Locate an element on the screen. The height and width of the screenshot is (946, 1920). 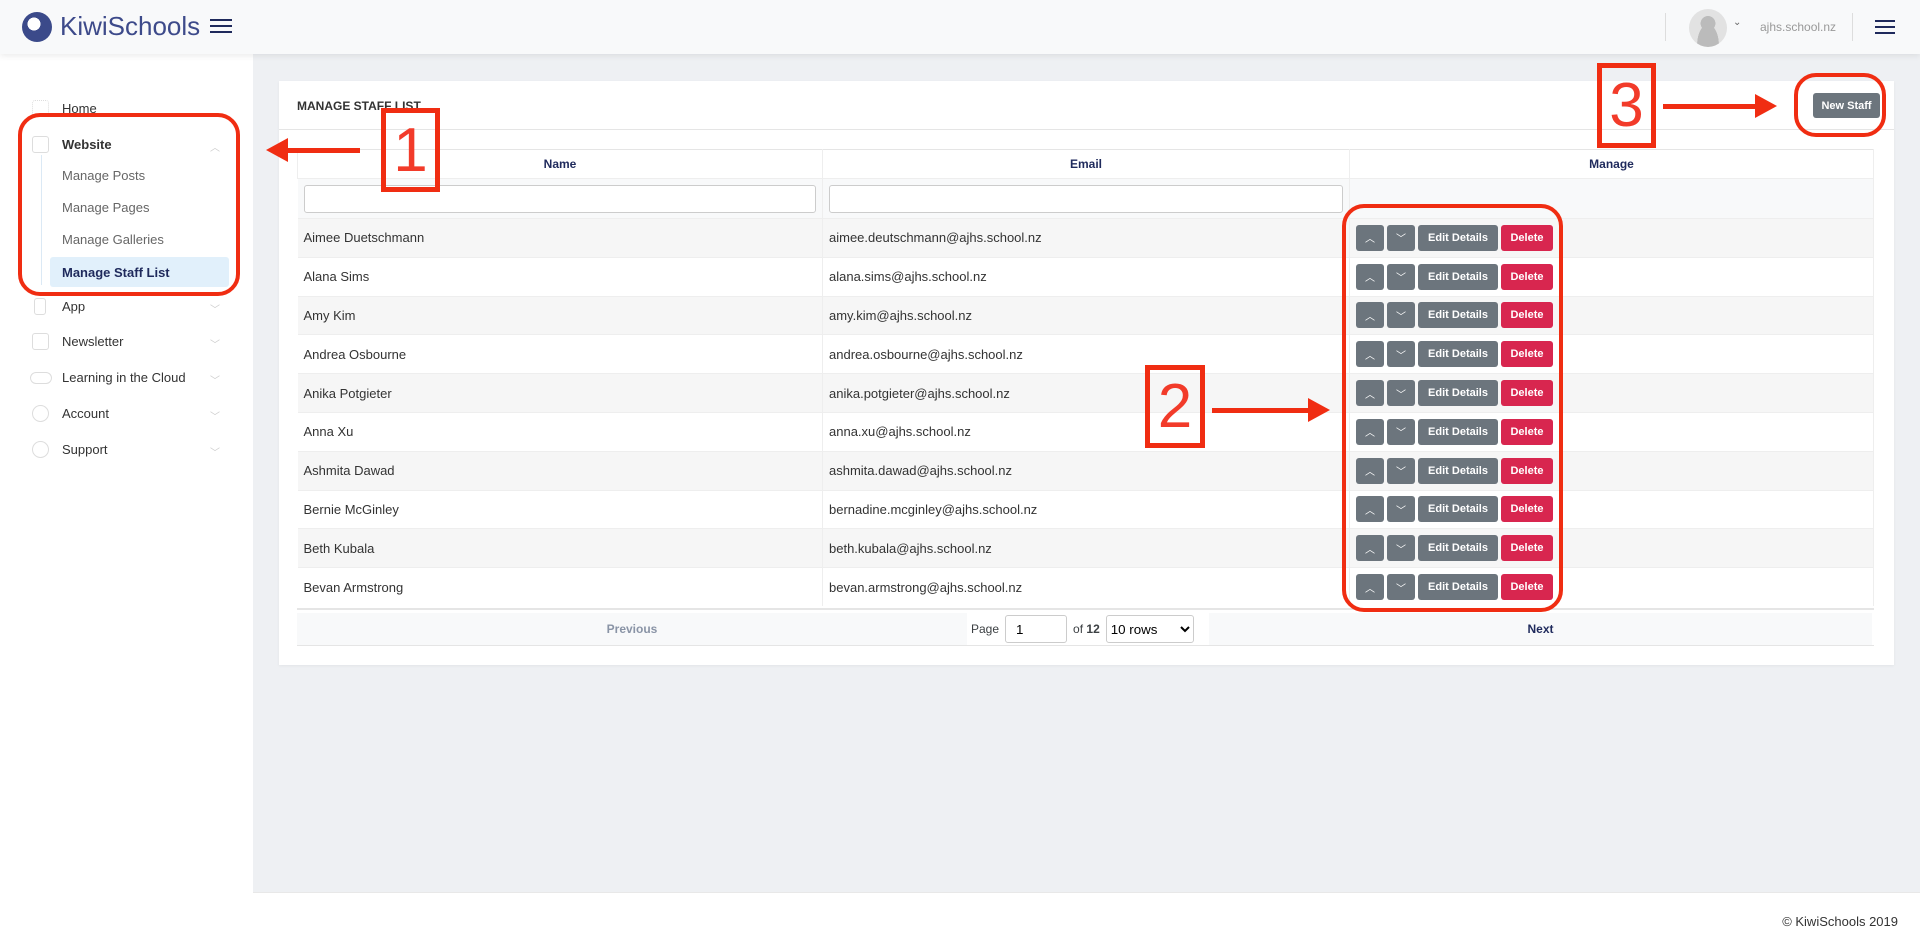
staff-name: Ashmita Dawad is located at coordinates (560, 471).